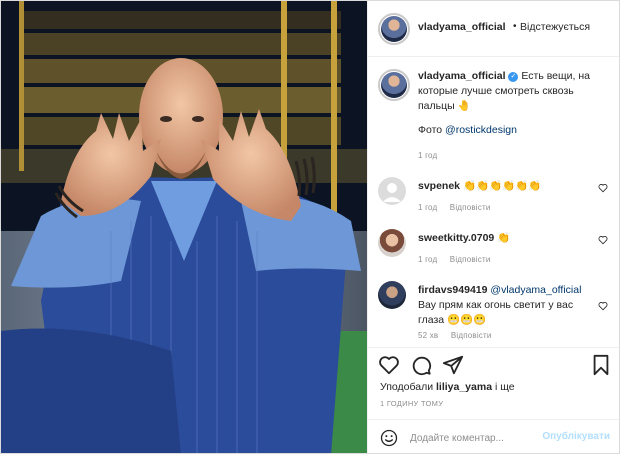 The width and height of the screenshot is (620, 454). Describe the element at coordinates (439, 186) in the screenshot. I see `comment-username: svpenek` at that location.